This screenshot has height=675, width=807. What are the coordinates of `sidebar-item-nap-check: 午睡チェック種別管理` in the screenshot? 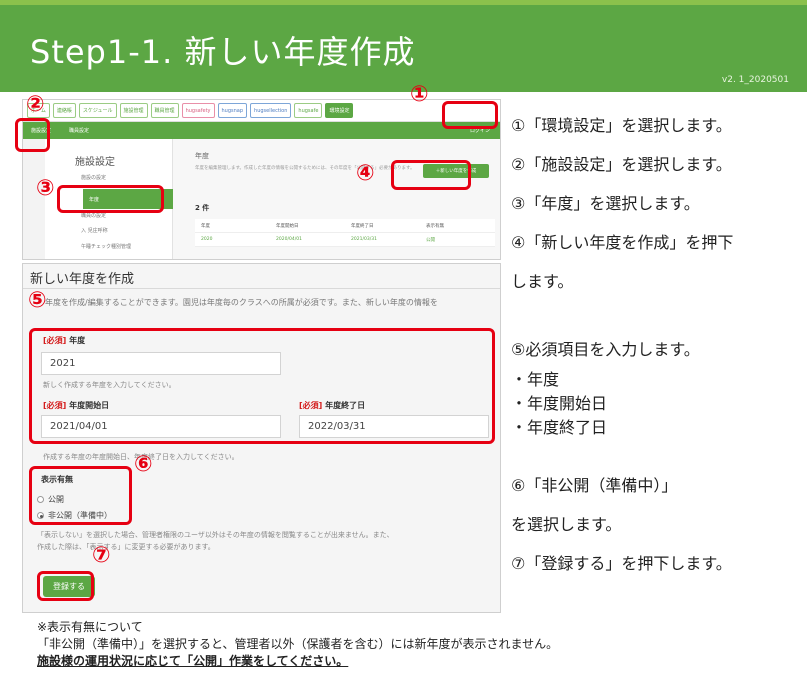 It's located at (106, 246).